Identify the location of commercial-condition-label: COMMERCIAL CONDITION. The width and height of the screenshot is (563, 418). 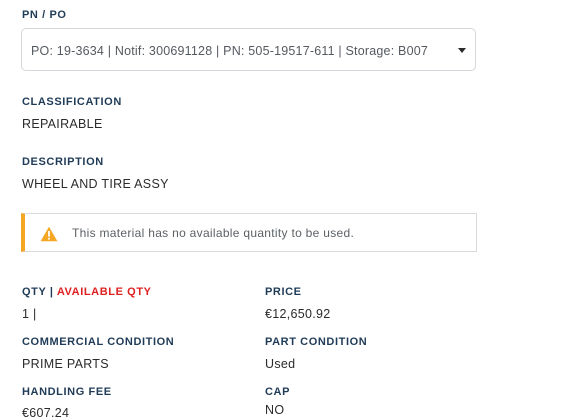
(98, 342).